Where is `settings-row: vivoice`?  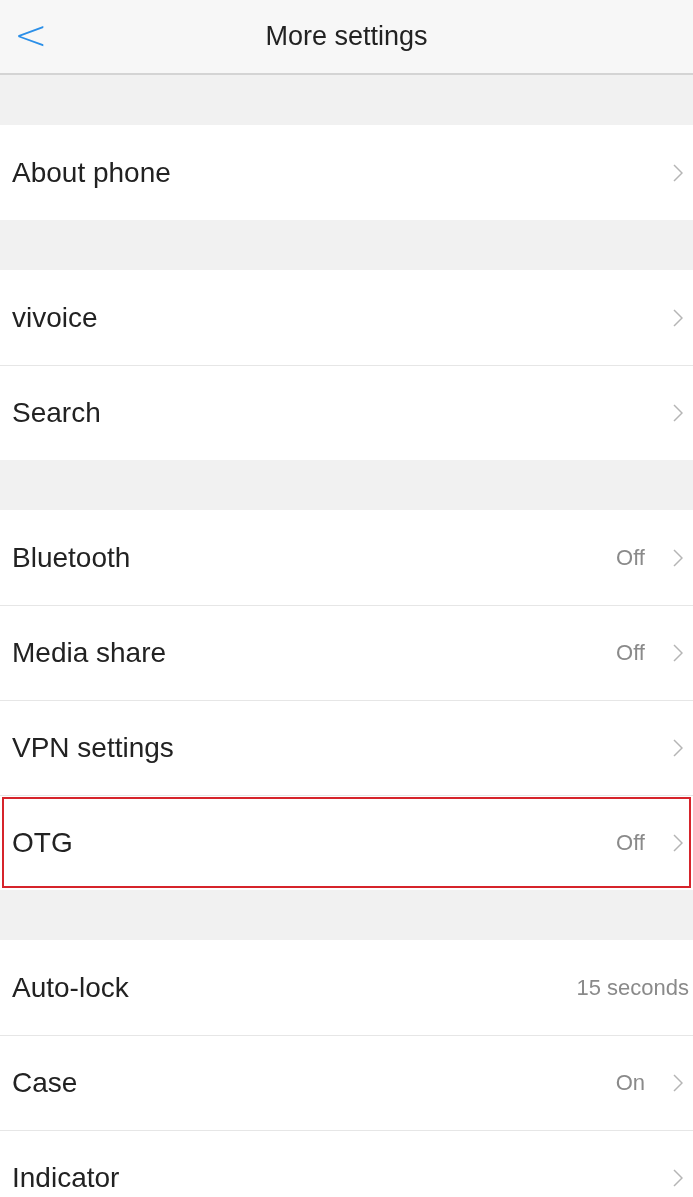 settings-row: vivoice is located at coordinates (346, 317).